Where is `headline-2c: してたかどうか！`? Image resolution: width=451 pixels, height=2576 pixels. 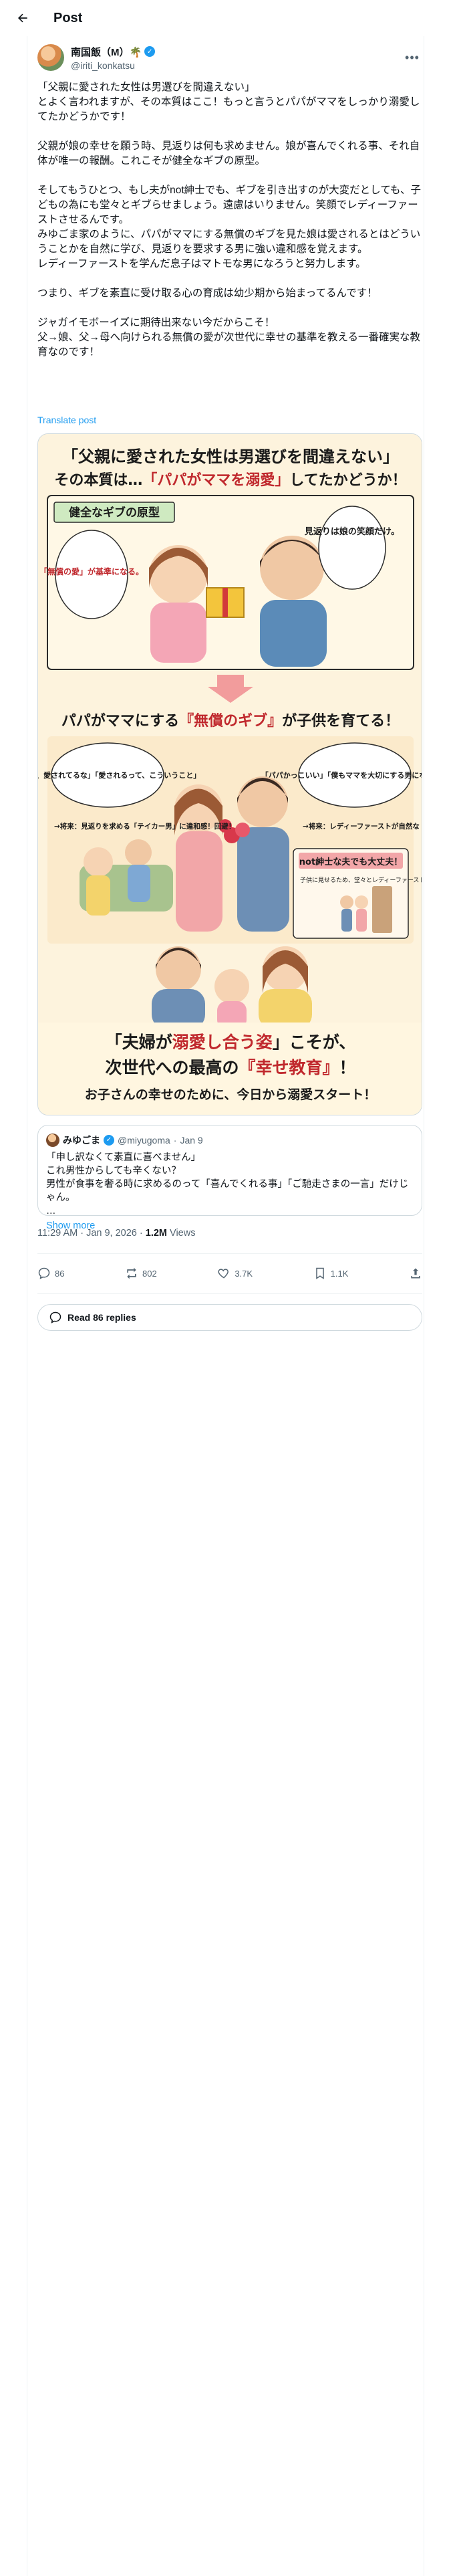
headline-2c: してたかどうか！ is located at coordinates (347, 480).